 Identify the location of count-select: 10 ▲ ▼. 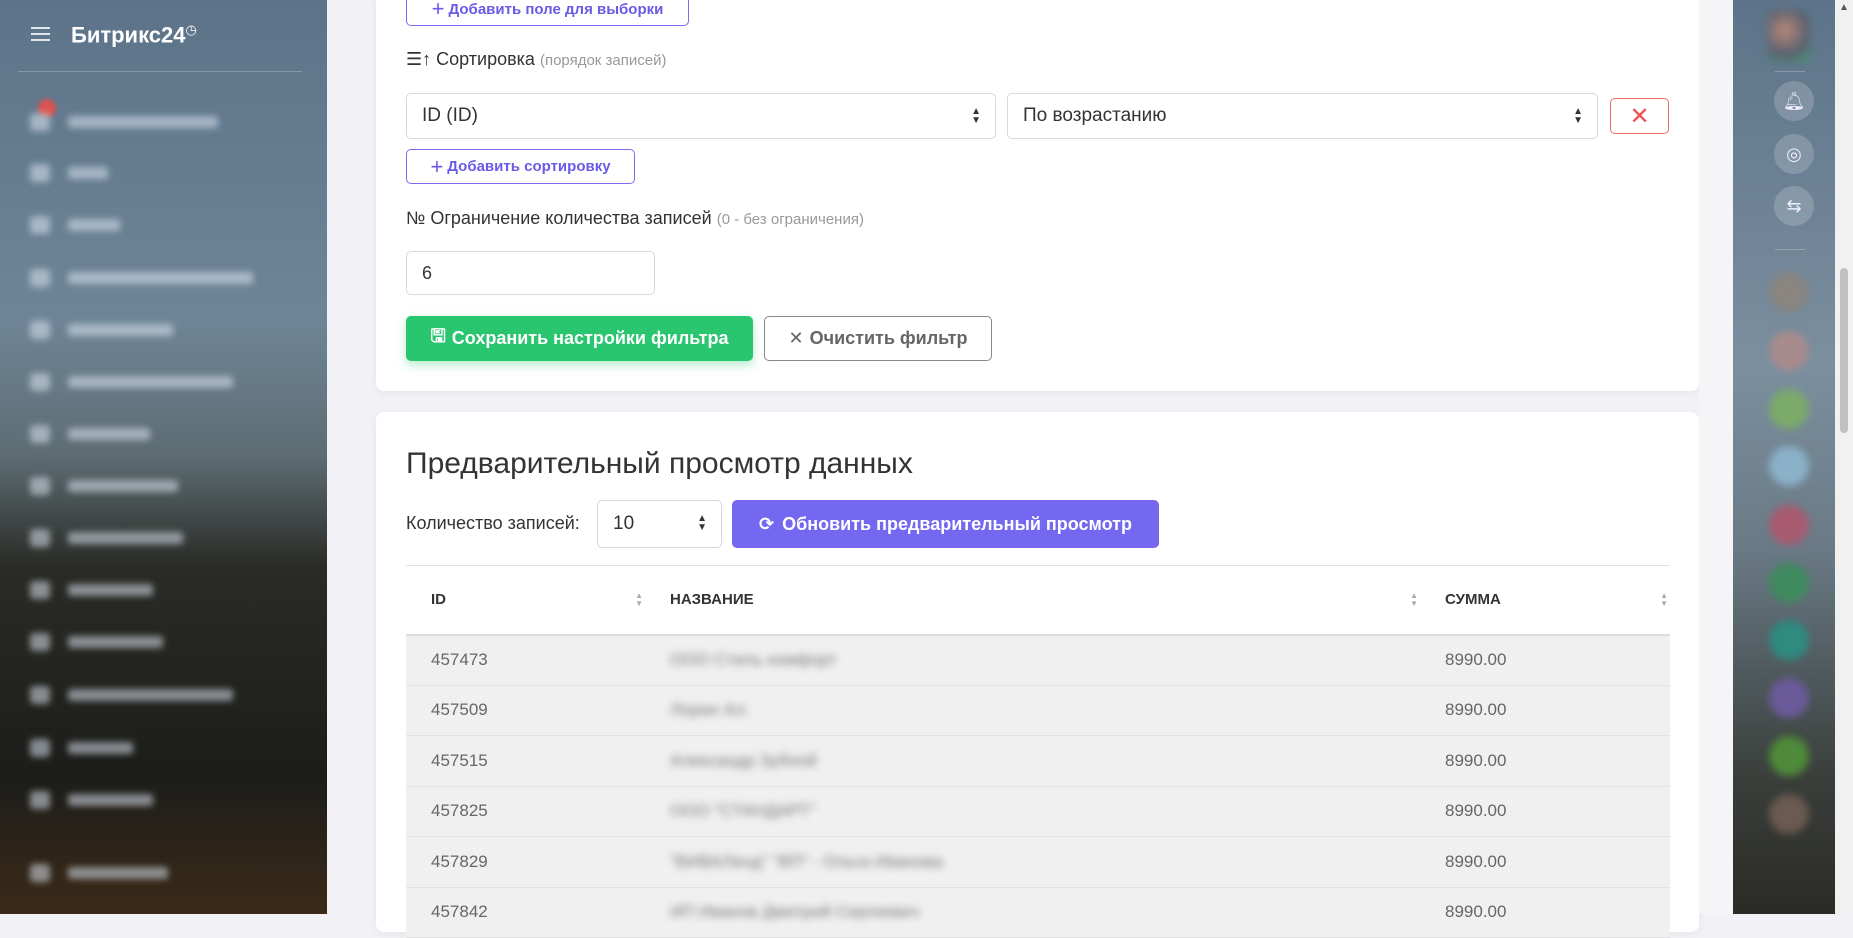
(659, 524).